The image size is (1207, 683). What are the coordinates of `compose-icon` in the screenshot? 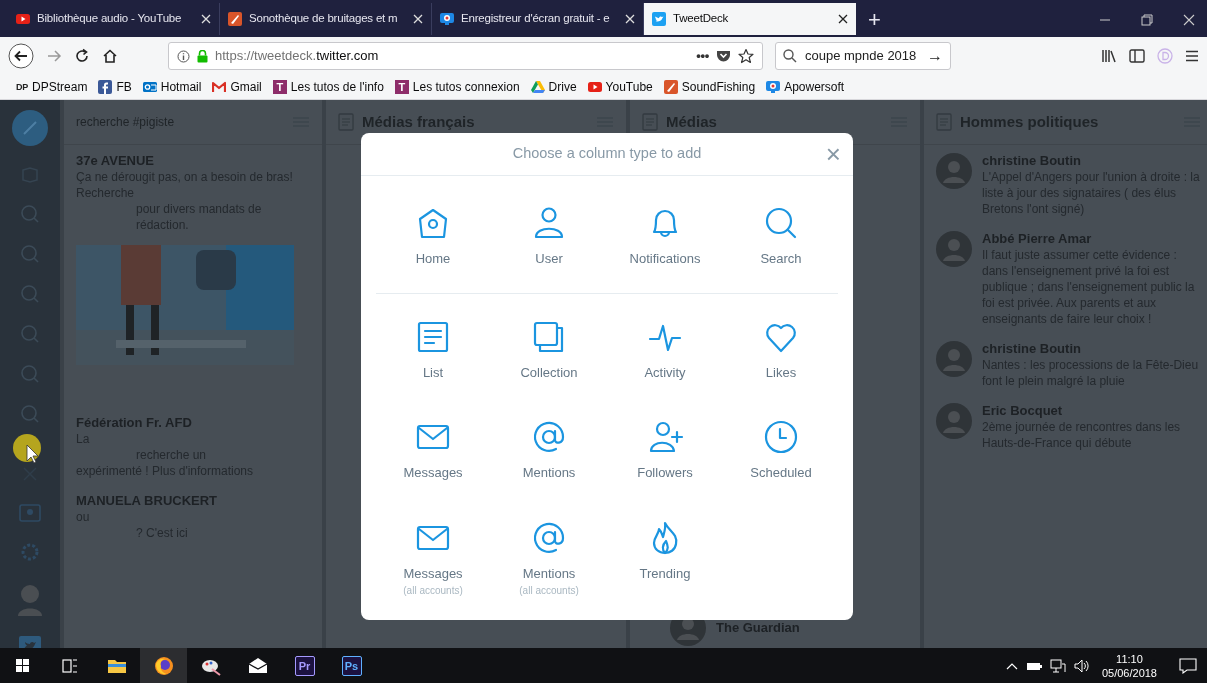 It's located at (30, 128).